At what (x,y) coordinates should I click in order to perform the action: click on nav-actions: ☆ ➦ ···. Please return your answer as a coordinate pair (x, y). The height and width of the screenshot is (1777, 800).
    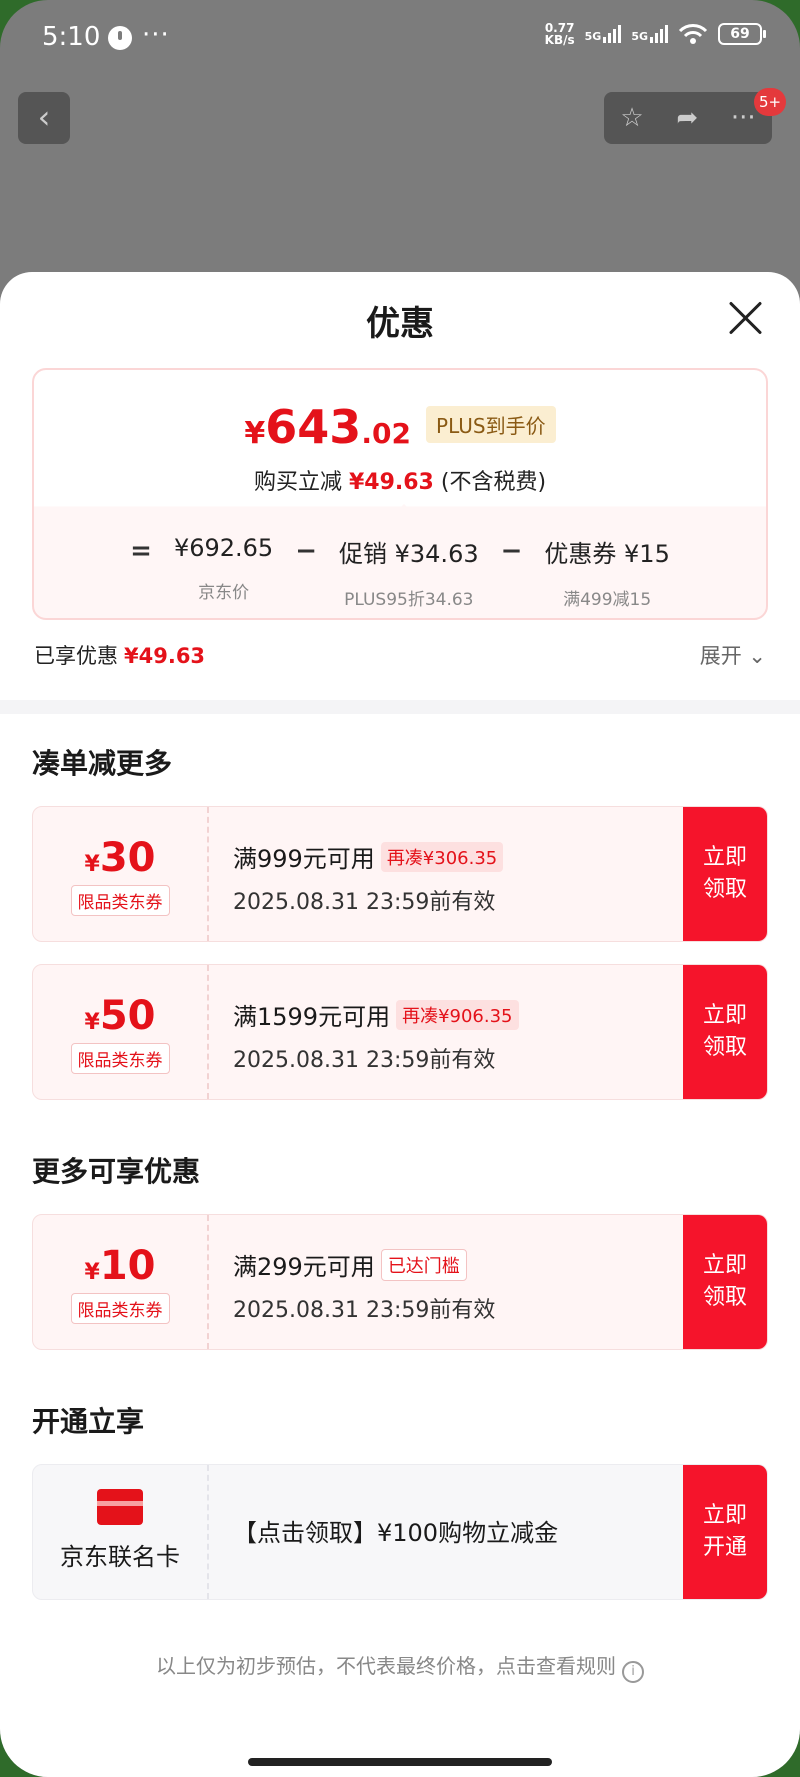
    Looking at the image, I should click on (688, 118).